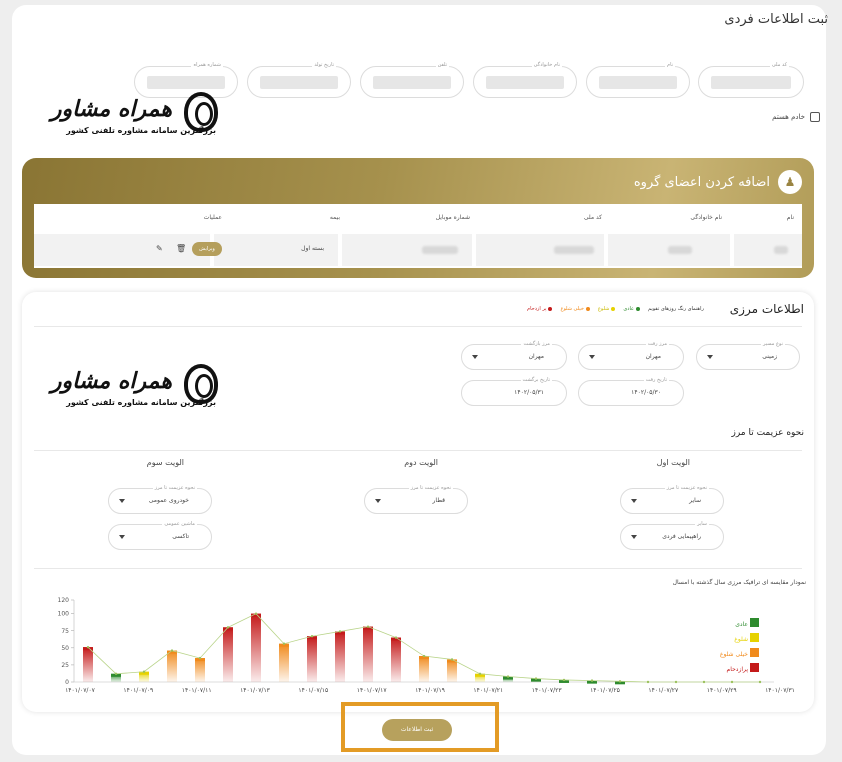 This screenshot has width=842, height=762. Describe the element at coordinates (701, 182) in the screenshot. I see `group-title-text: اضافه کردن اعضای گروه` at that location.